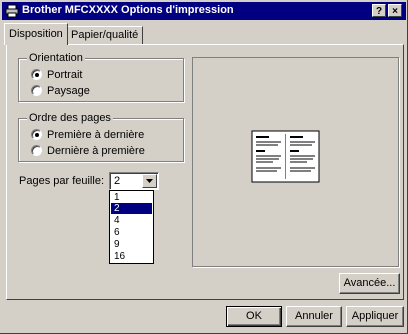 The image size is (408, 334). I want to click on pages-per-sheet-dropdown-list: 1 2 4 6 9 16, so click(131, 227).